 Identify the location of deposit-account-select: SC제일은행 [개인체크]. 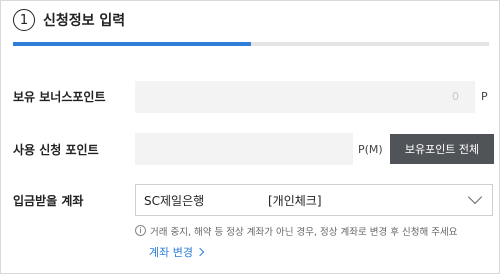
(314, 200).